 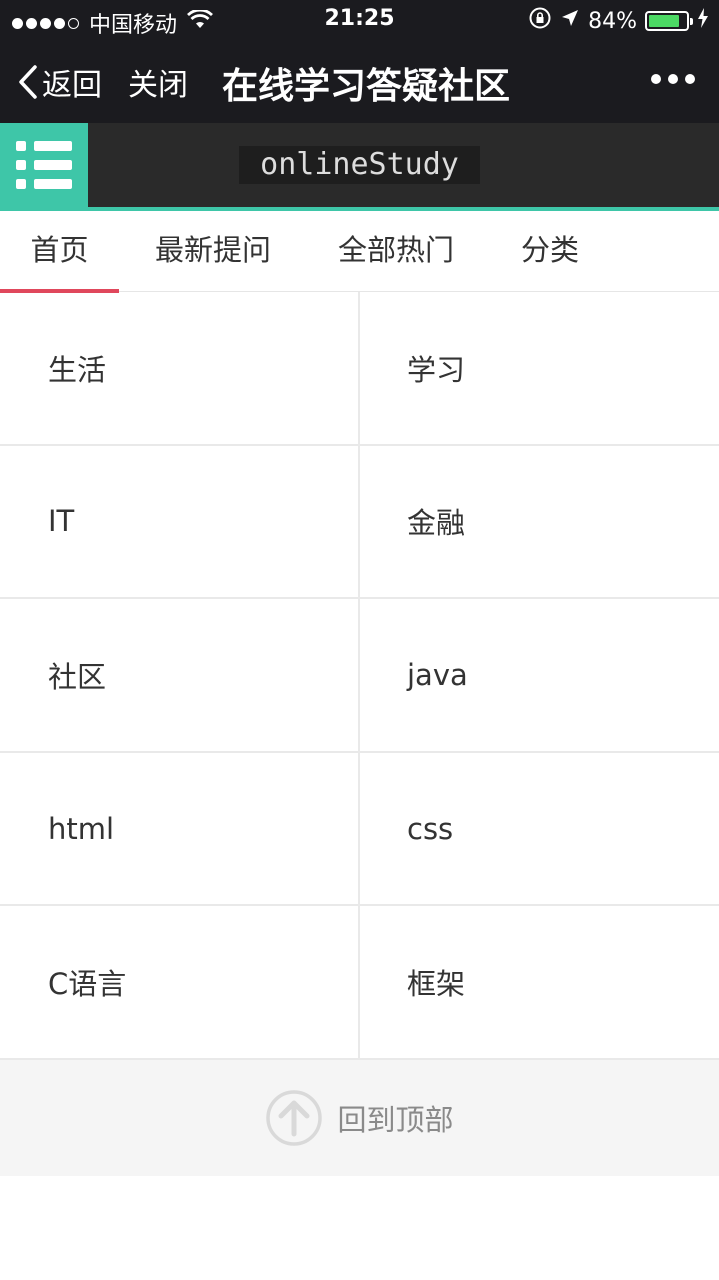 I want to click on charging-bolt-icon, so click(x=703, y=21).